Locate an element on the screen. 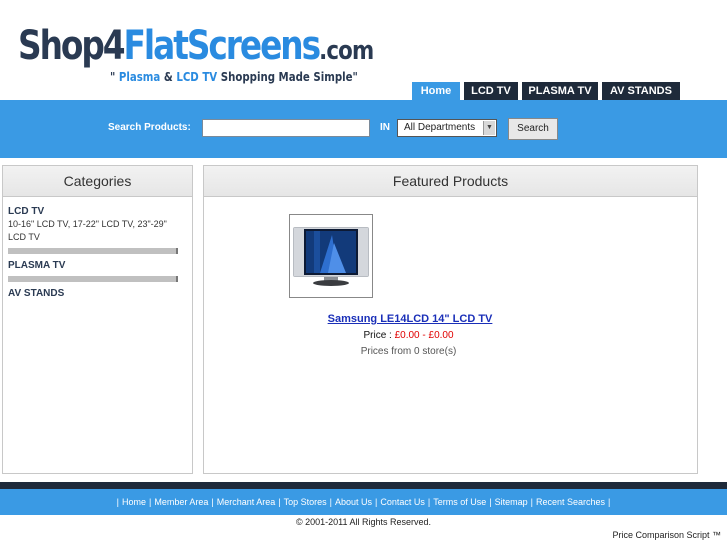 The image size is (727, 545). search-button: Search is located at coordinates (533, 129).